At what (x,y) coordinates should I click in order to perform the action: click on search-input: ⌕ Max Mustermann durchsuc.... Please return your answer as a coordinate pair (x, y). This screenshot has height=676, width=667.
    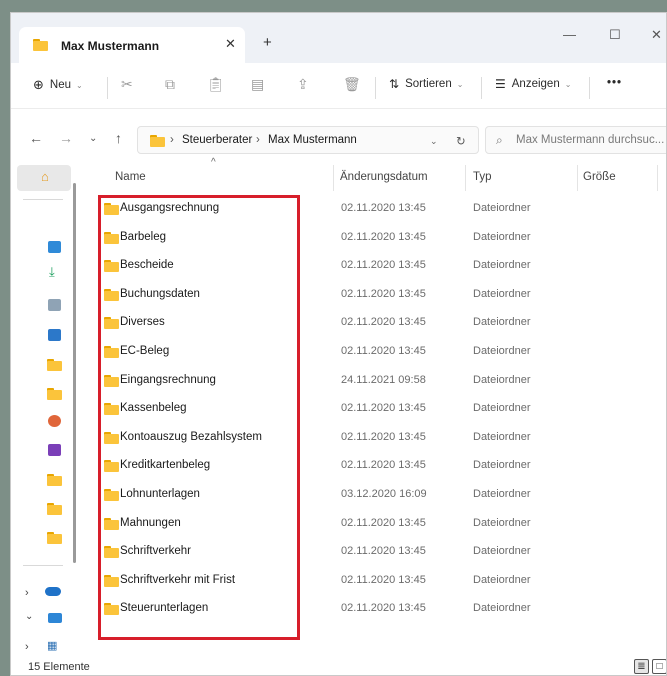
    Looking at the image, I should click on (575, 140).